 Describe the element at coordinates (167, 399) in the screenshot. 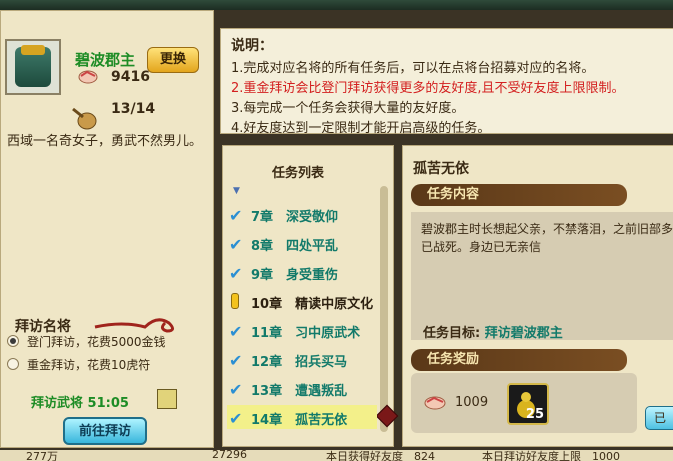

I see `sound-icon` at that location.